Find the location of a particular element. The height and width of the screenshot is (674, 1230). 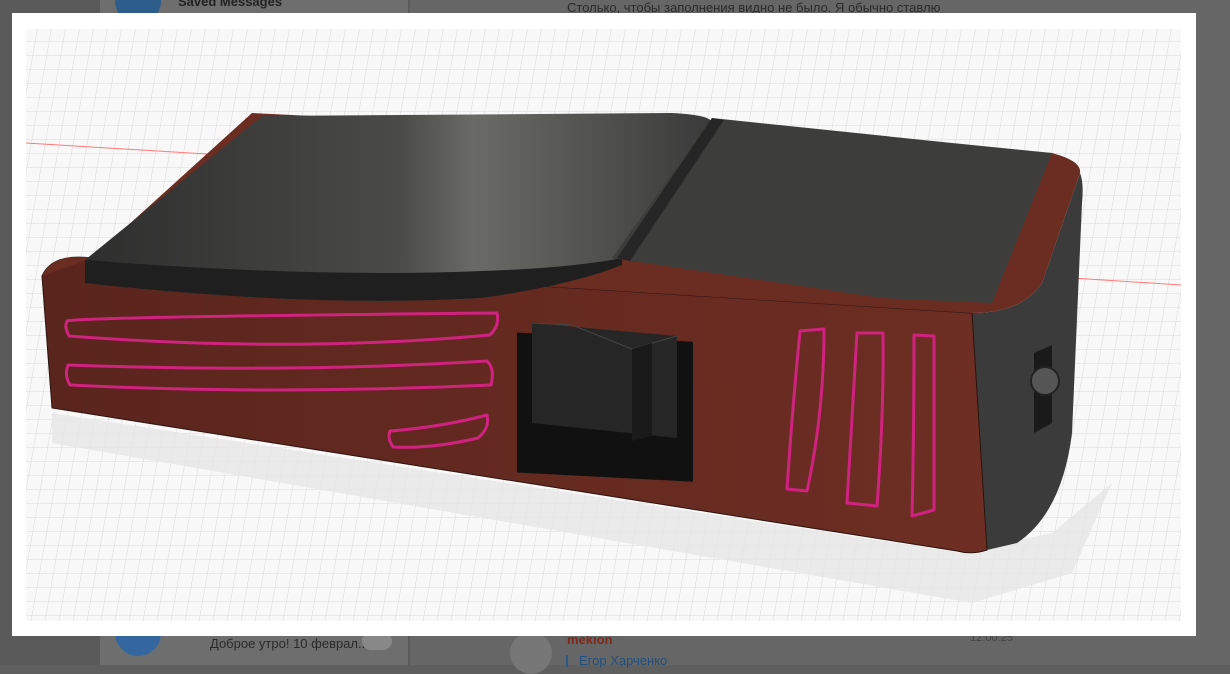

saved-messages-title: Saved Messages is located at coordinates (230, 4).